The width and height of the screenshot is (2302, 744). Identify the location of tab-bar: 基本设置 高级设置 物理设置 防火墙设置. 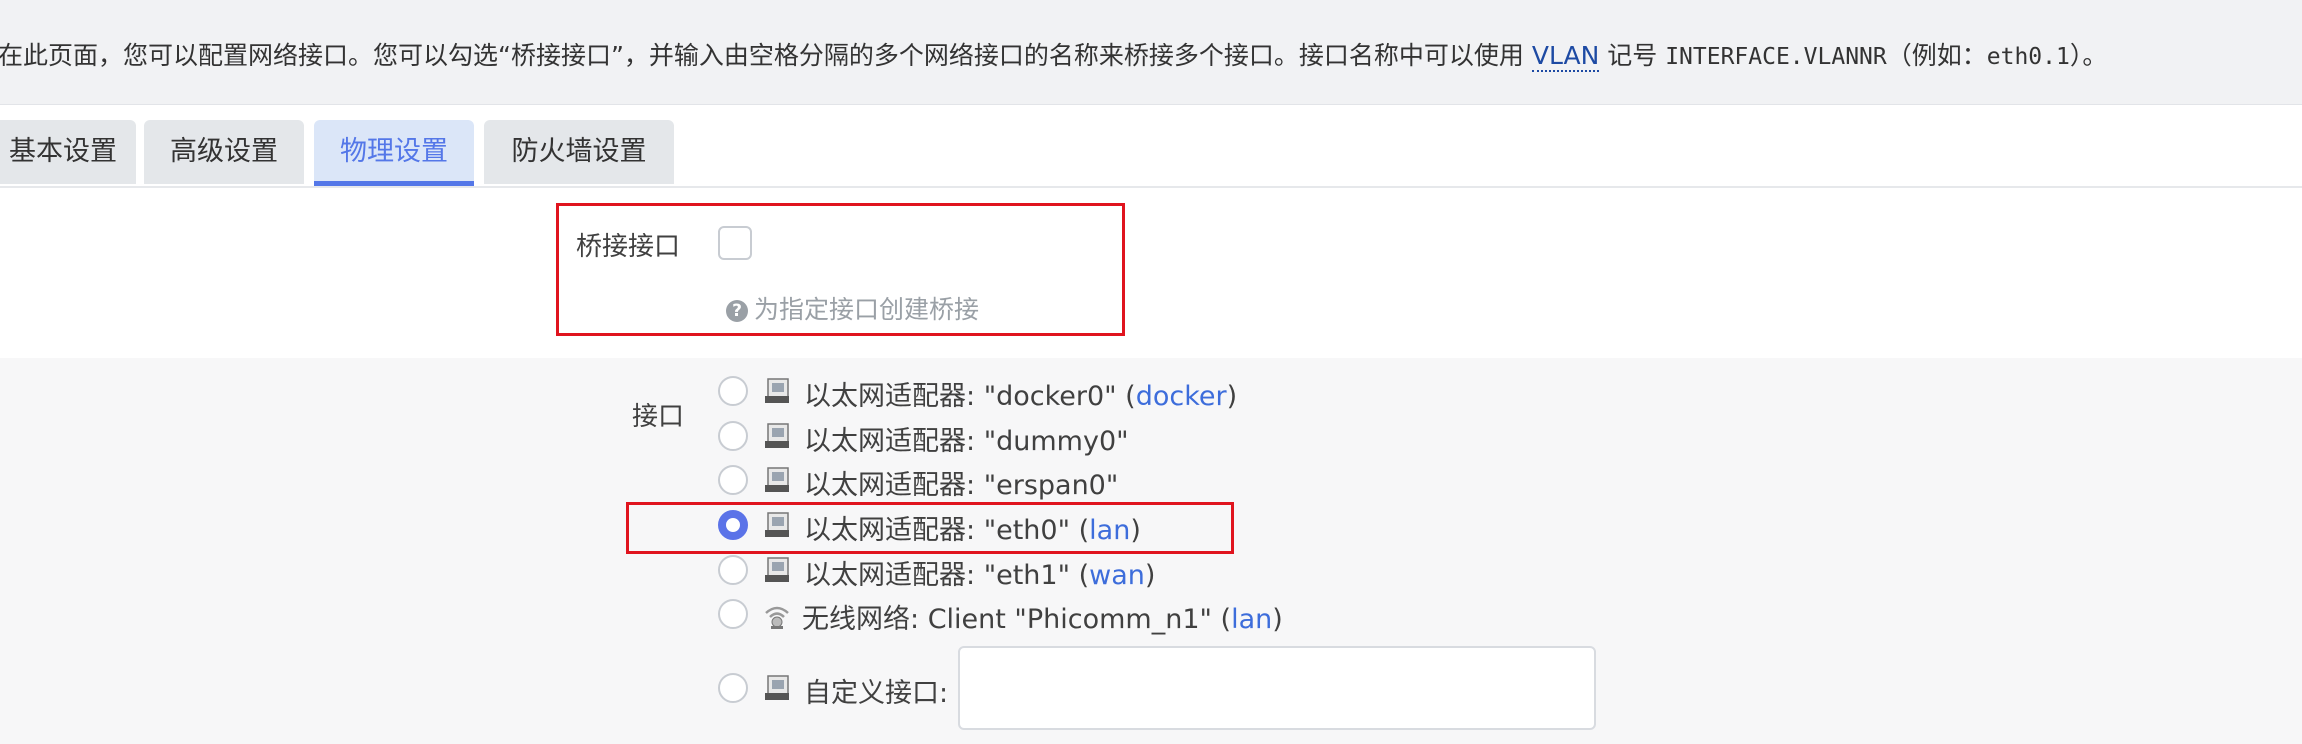
(1151, 154).